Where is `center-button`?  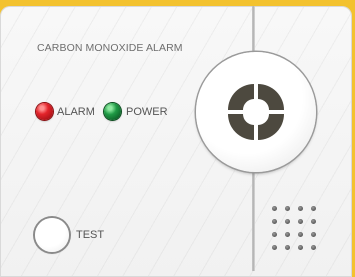 center-button is located at coordinates (256, 112).